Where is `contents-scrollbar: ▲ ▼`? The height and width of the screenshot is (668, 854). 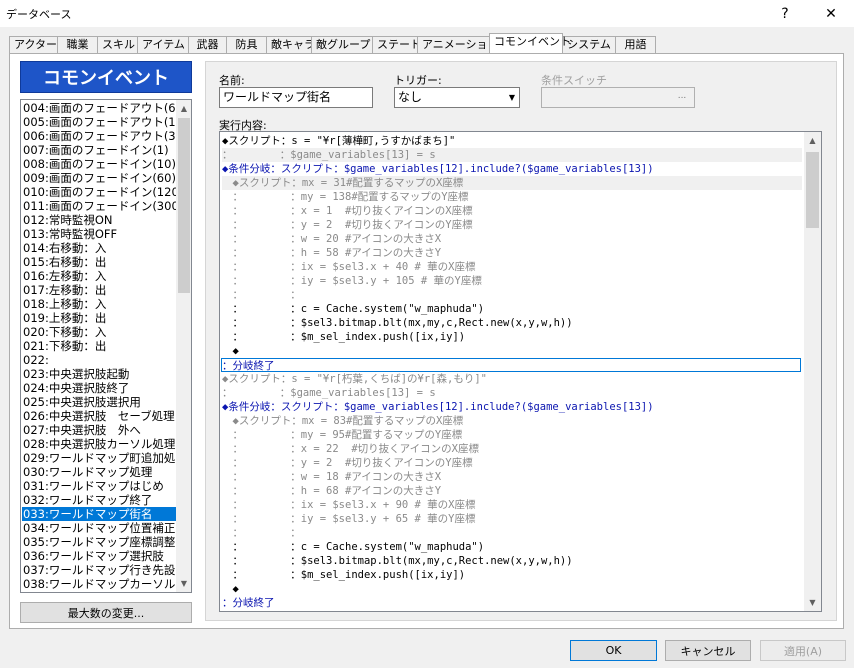
contents-scrollbar: ▲ ▼ is located at coordinates (812, 371).